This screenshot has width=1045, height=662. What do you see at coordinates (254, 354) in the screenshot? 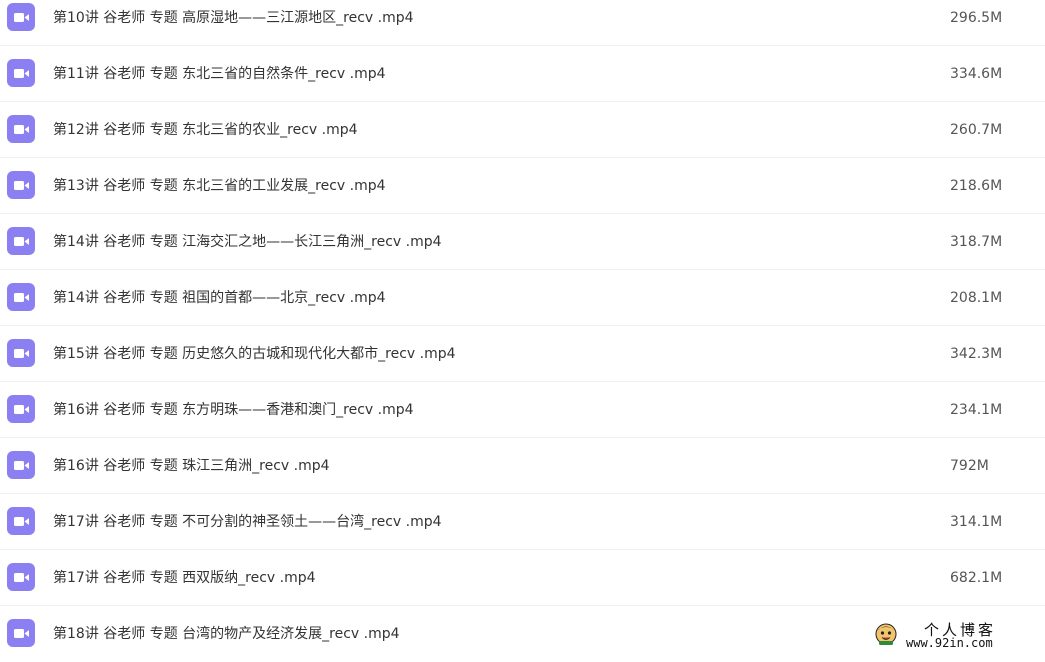
I see `file-name: 第15讲 谷老师 专题 历史悠久的古城和现代化大都市_recv .mp4` at bounding box center [254, 354].